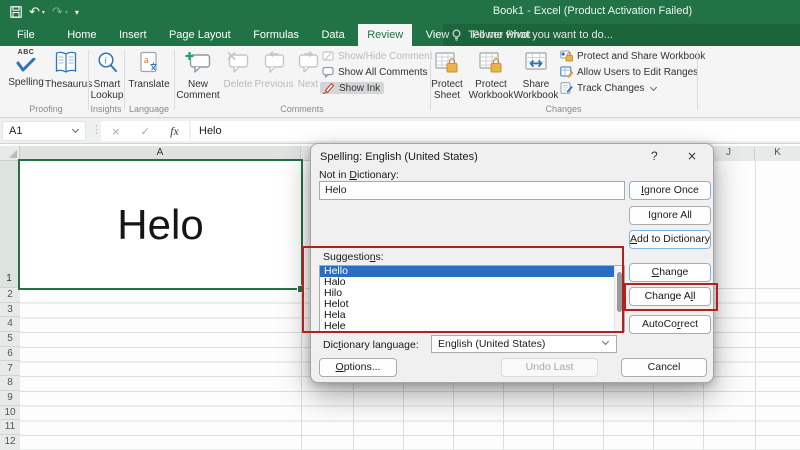  Describe the element at coordinates (472, 293) in the screenshot. I see `suggestion-item: Hilo` at that location.